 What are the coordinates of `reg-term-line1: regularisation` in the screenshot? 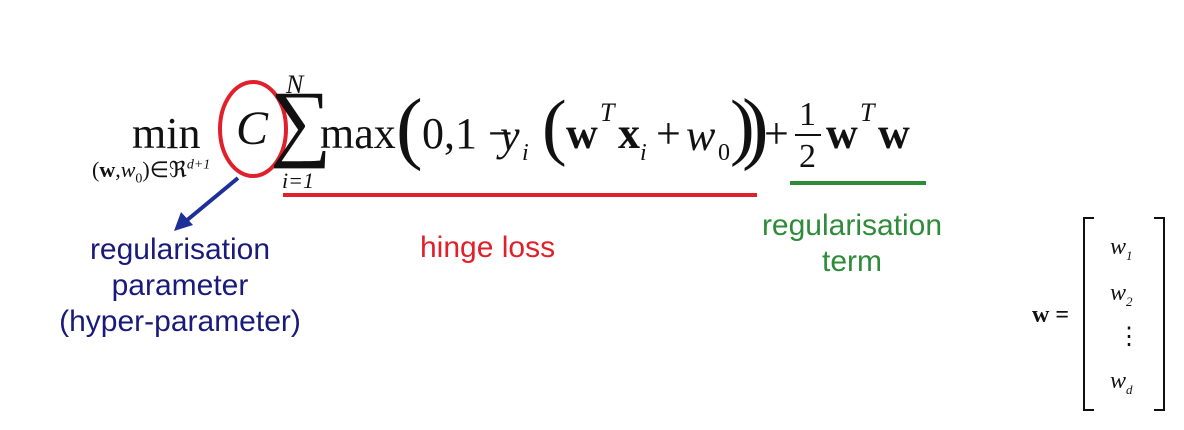 It's located at (852, 225).